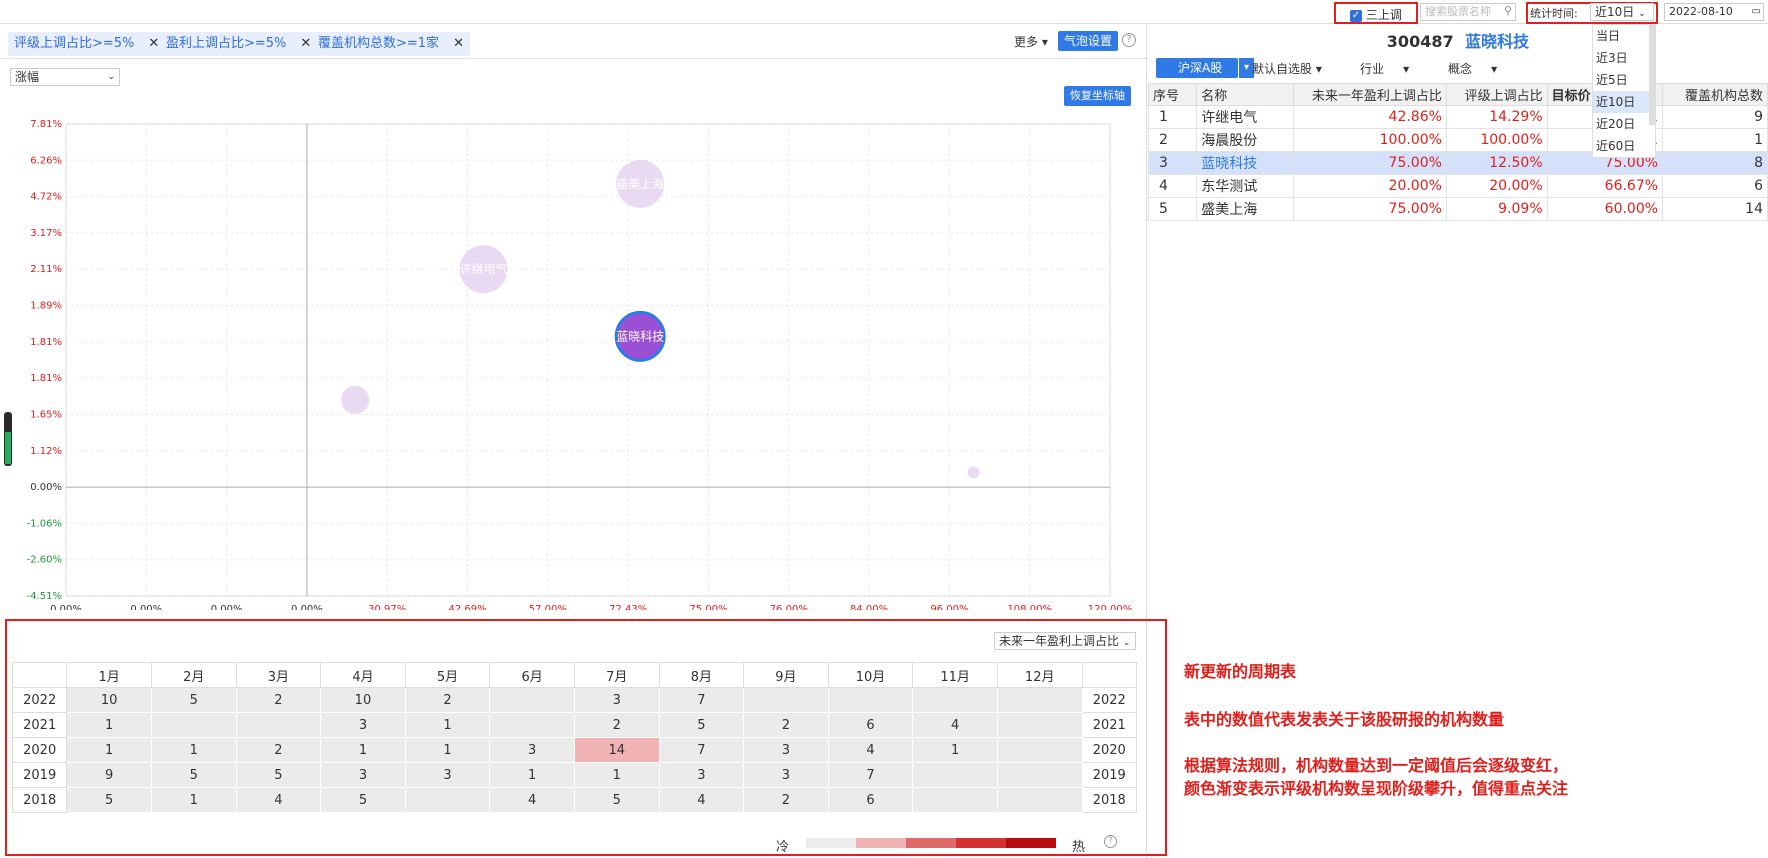 The height and width of the screenshot is (858, 1768). What do you see at coordinates (1245, 94) in the screenshot?
I see `col-name: 名称` at bounding box center [1245, 94].